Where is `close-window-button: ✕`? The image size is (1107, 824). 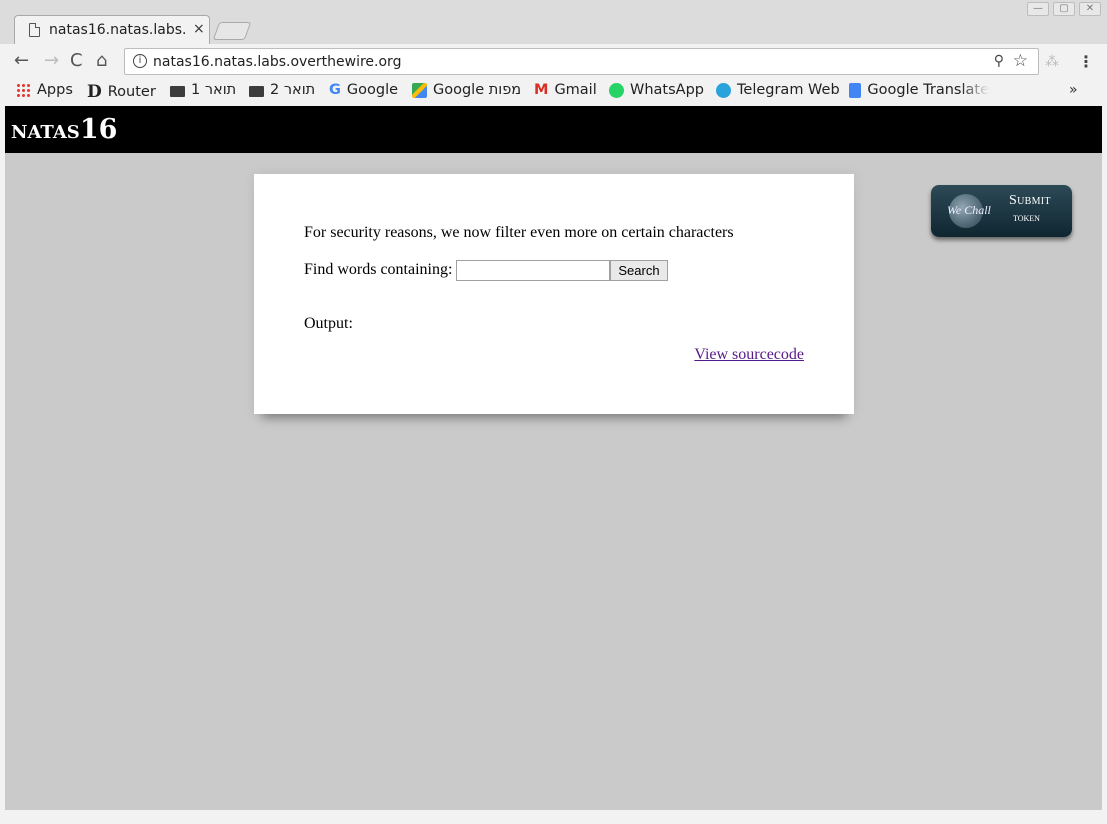
close-window-button: ✕ is located at coordinates (1090, 9).